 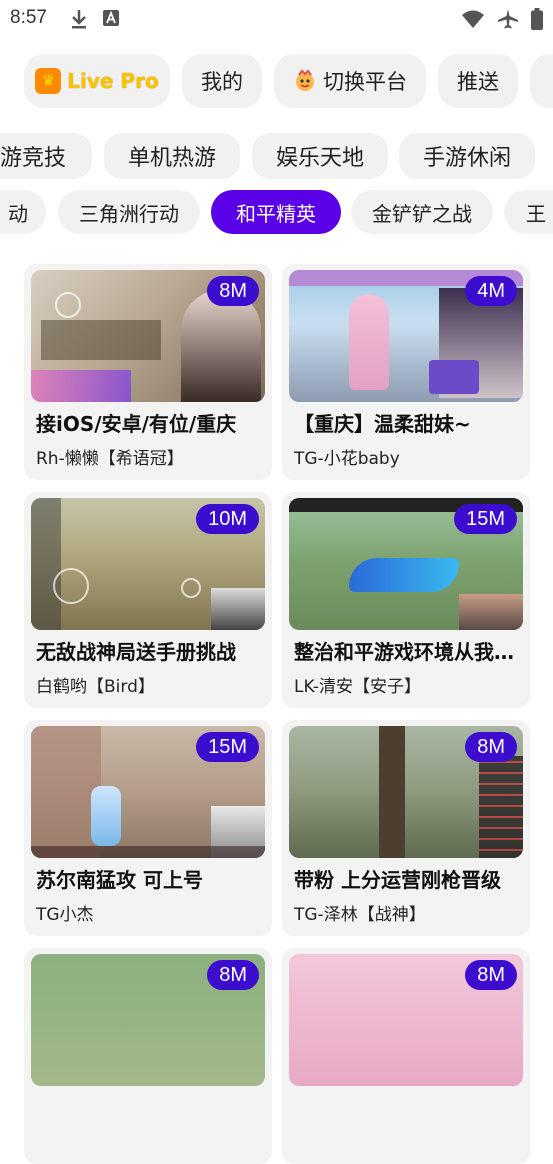 I want to click on live-pro-button: ♛ Live Pro, so click(x=97, y=81).